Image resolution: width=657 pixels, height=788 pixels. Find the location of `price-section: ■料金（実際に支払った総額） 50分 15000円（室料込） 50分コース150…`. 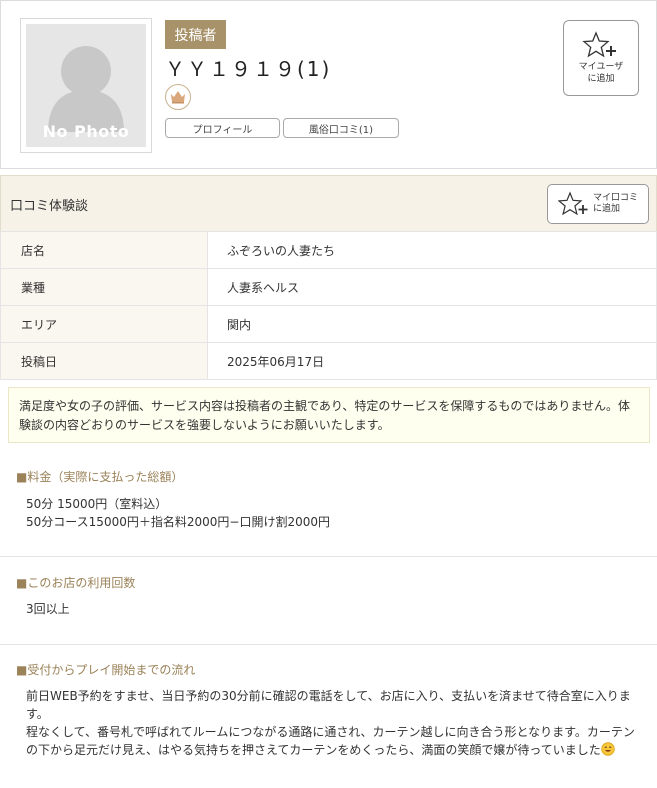

price-section: ■料金（実際に支払った総額） 50分 15000円（室料込） 50分コース150… is located at coordinates (328, 504).